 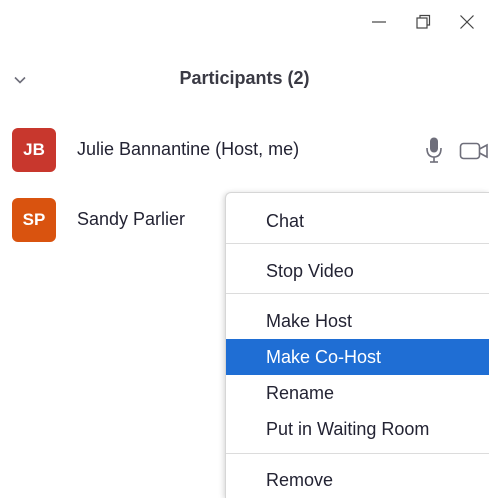 What do you see at coordinates (357, 321) in the screenshot?
I see `menu-item-make-host: Make Host` at bounding box center [357, 321].